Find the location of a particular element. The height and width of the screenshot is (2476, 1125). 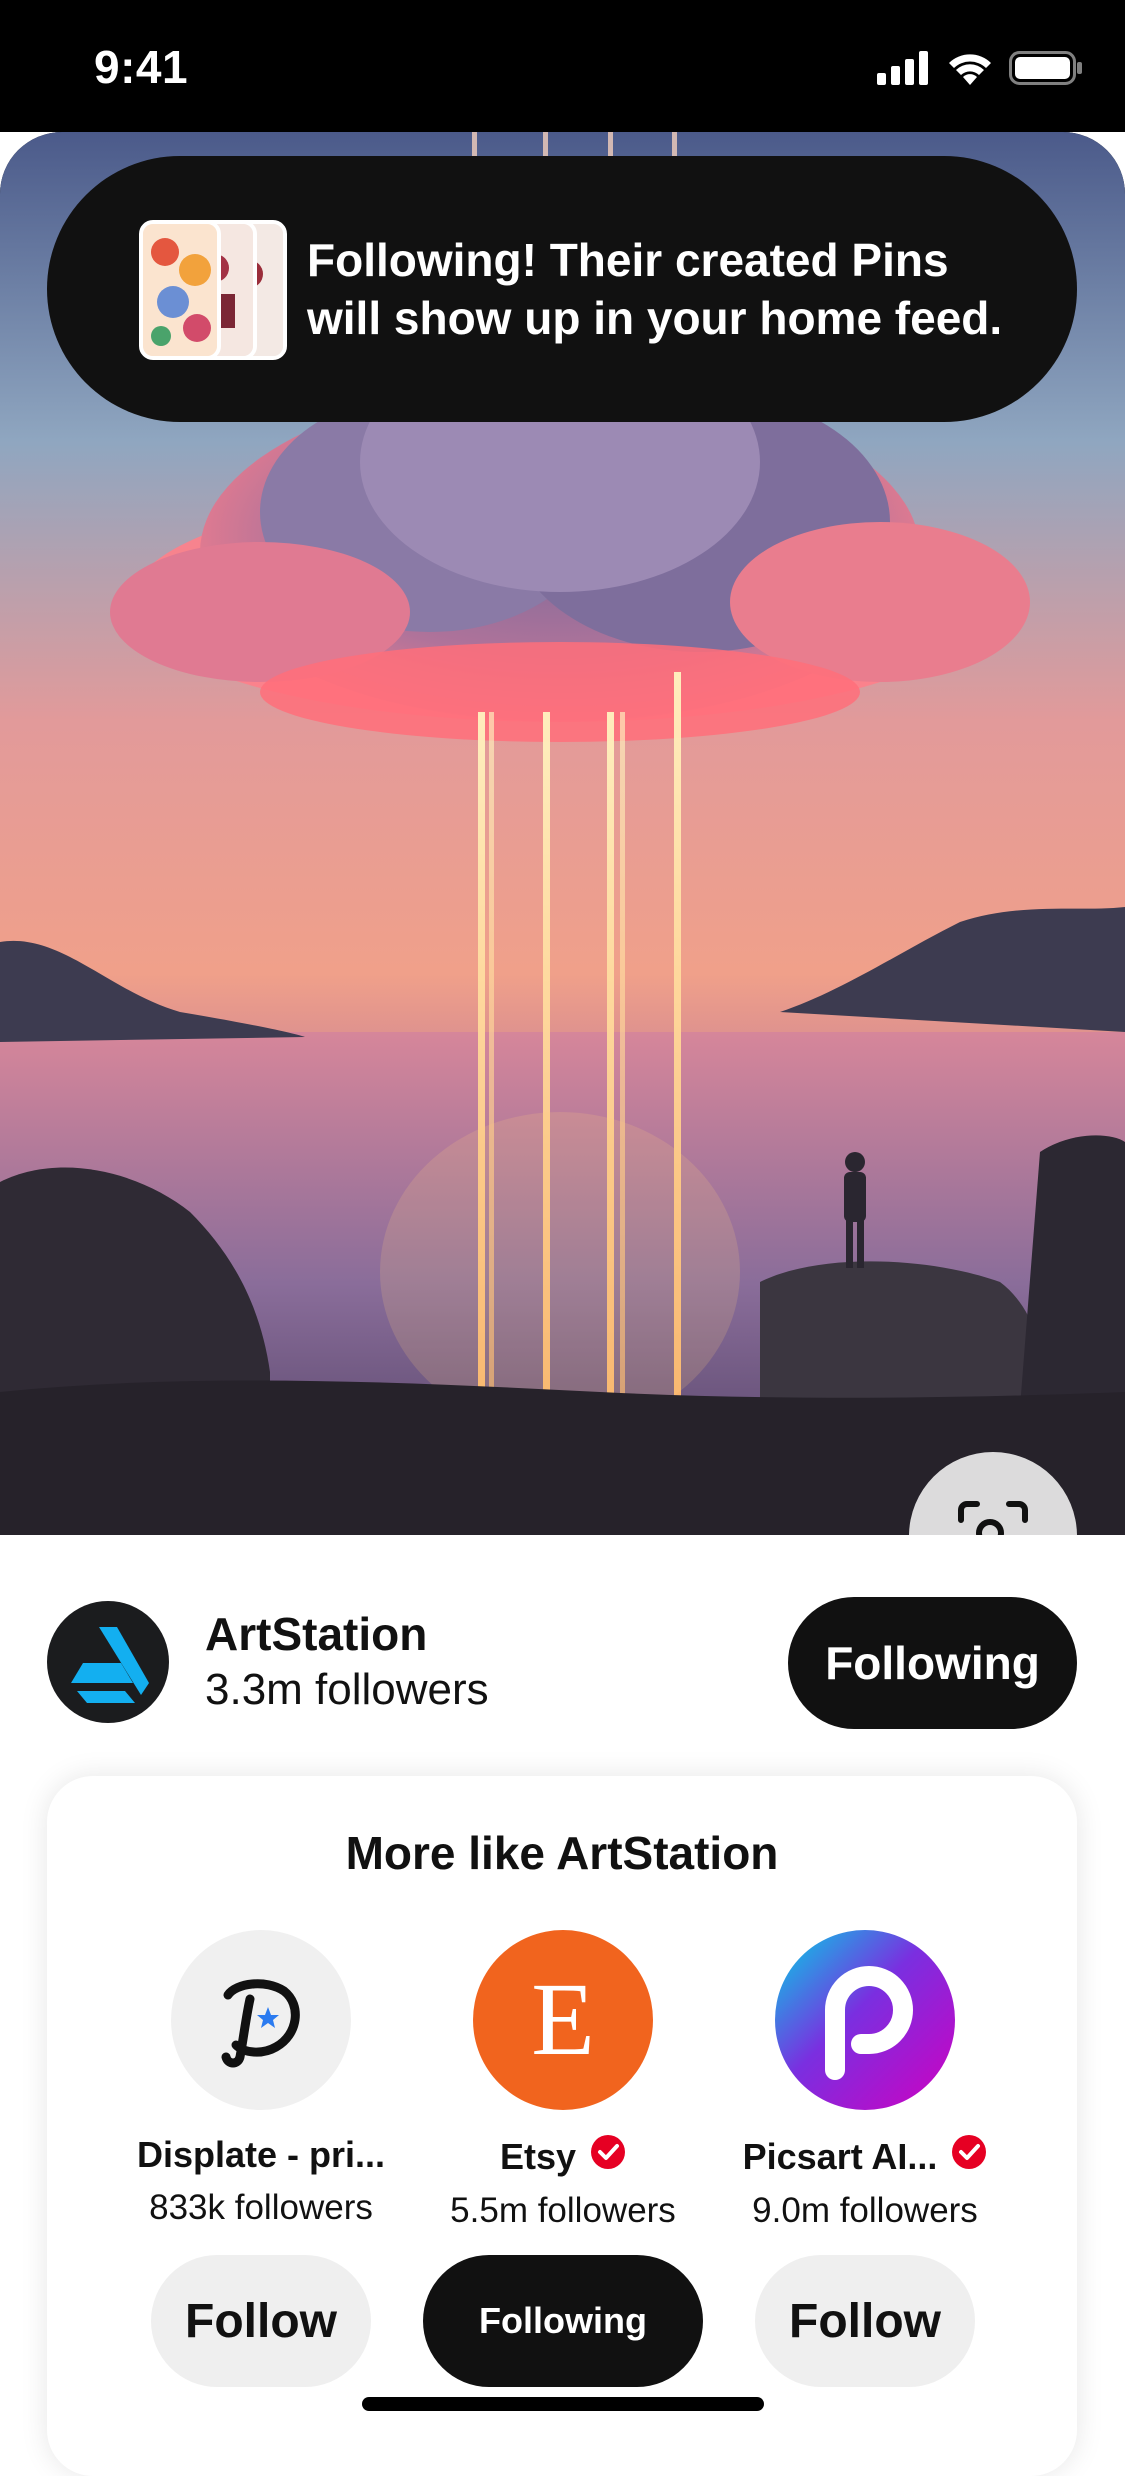

visual-search-icon is located at coordinates (993, 1516).